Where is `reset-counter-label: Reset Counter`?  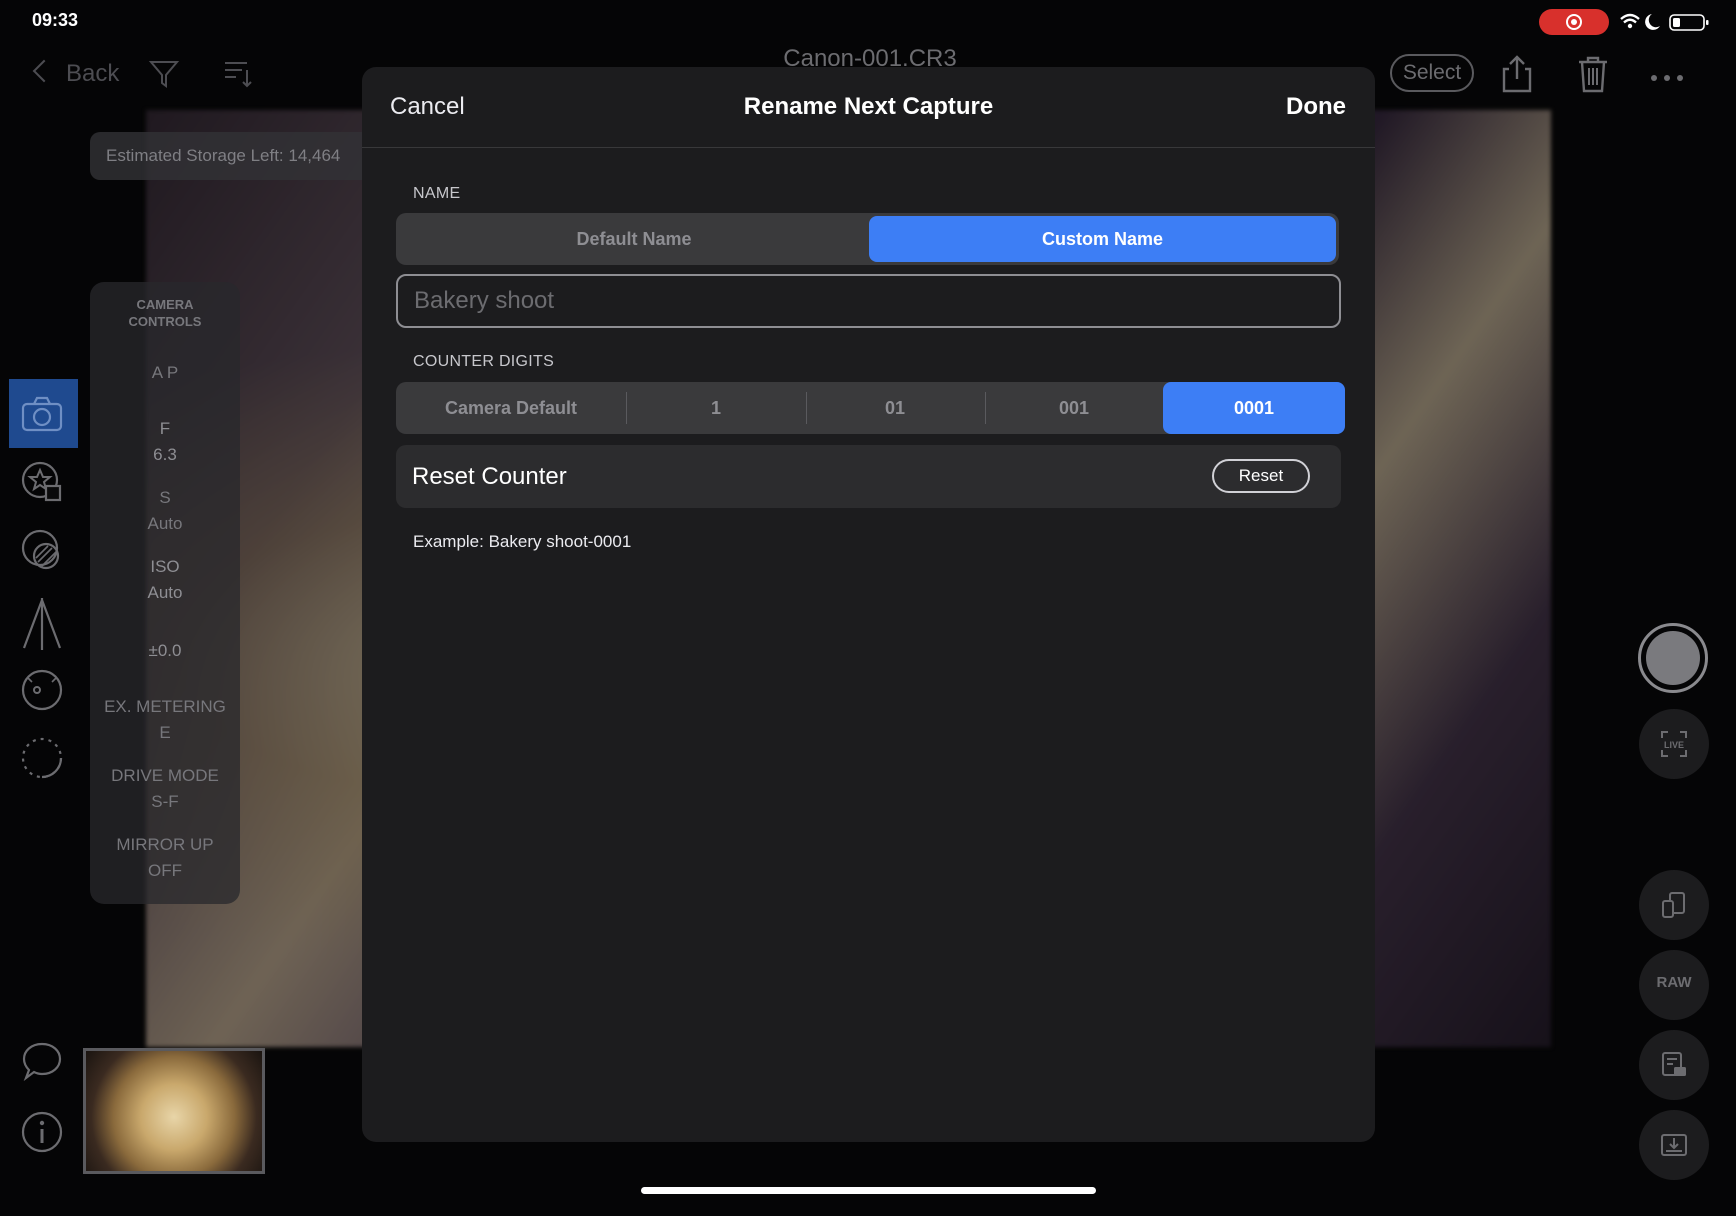
reset-counter-label: Reset Counter is located at coordinates (489, 476).